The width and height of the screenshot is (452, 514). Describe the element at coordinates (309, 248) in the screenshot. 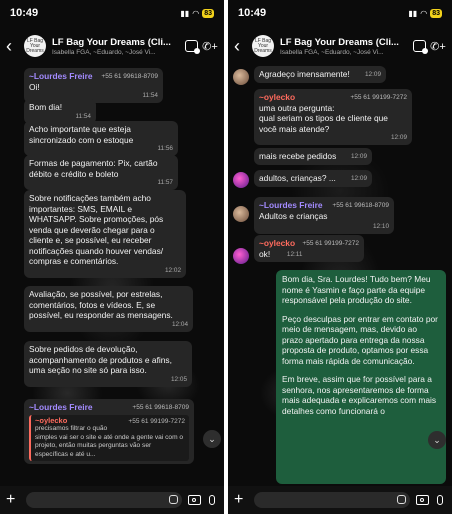

I see `message-bubble: +55 61 99199-7272 ~oylecko ok! 12:11` at that location.